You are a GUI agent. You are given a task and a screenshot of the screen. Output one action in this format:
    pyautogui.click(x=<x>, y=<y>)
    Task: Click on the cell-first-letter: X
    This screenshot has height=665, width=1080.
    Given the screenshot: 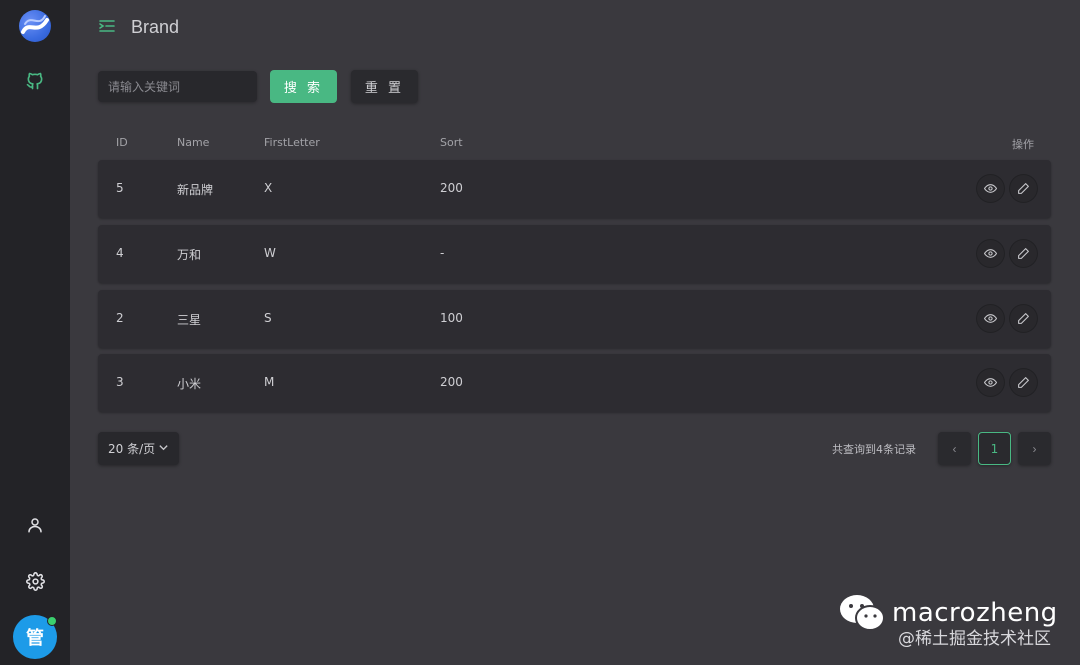 What is the action you would take?
    pyautogui.click(x=268, y=188)
    